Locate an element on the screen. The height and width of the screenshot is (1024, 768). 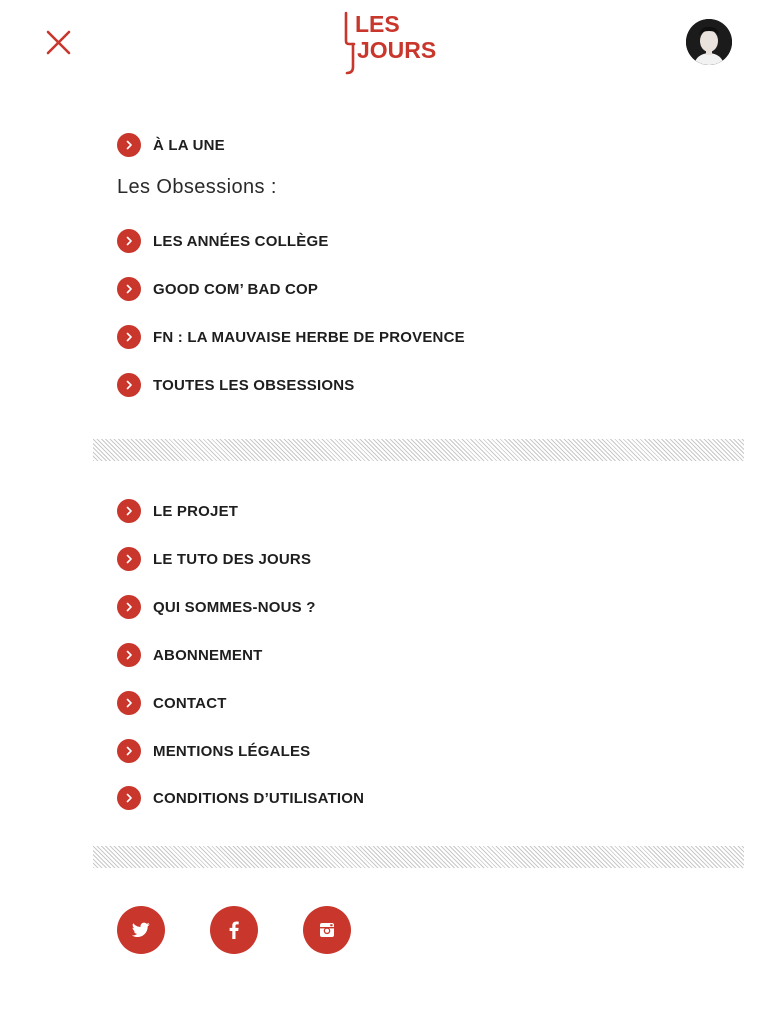
facebook-button is located at coordinates (234, 930).